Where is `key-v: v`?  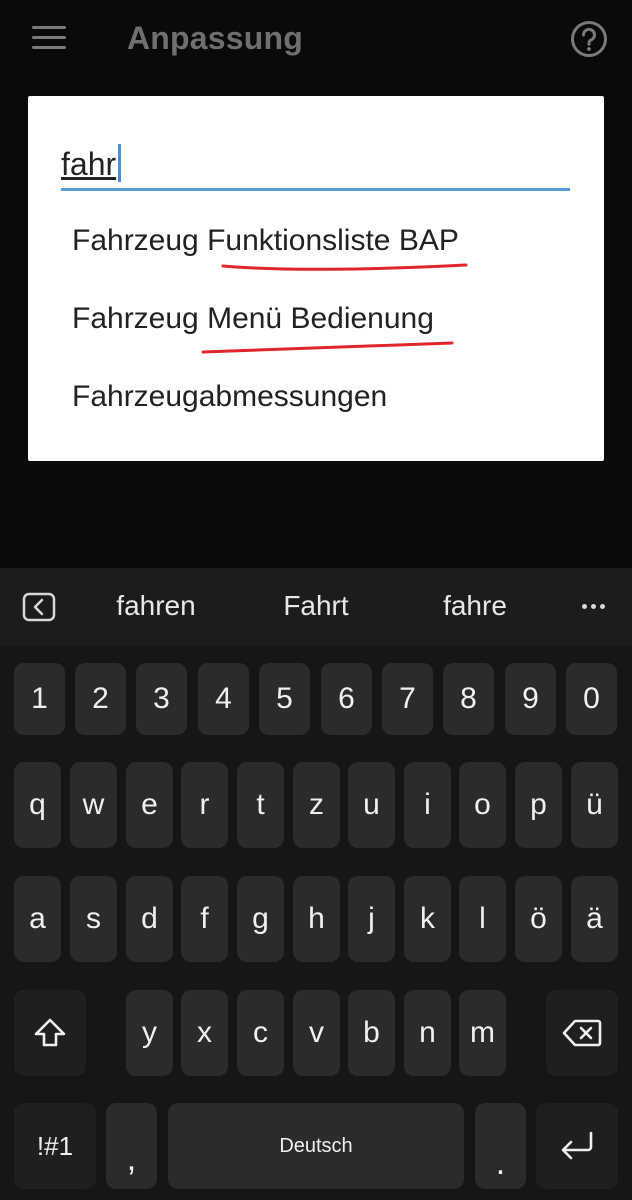
key-v: v is located at coordinates (316, 1033).